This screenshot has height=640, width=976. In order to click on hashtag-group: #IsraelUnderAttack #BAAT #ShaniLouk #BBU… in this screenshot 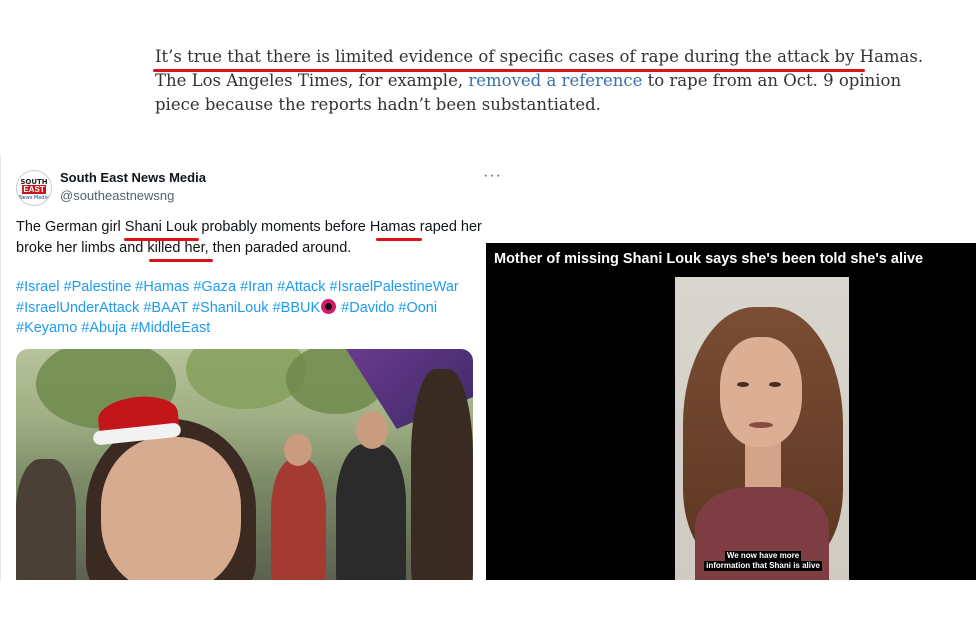, I will do `click(168, 308)`.